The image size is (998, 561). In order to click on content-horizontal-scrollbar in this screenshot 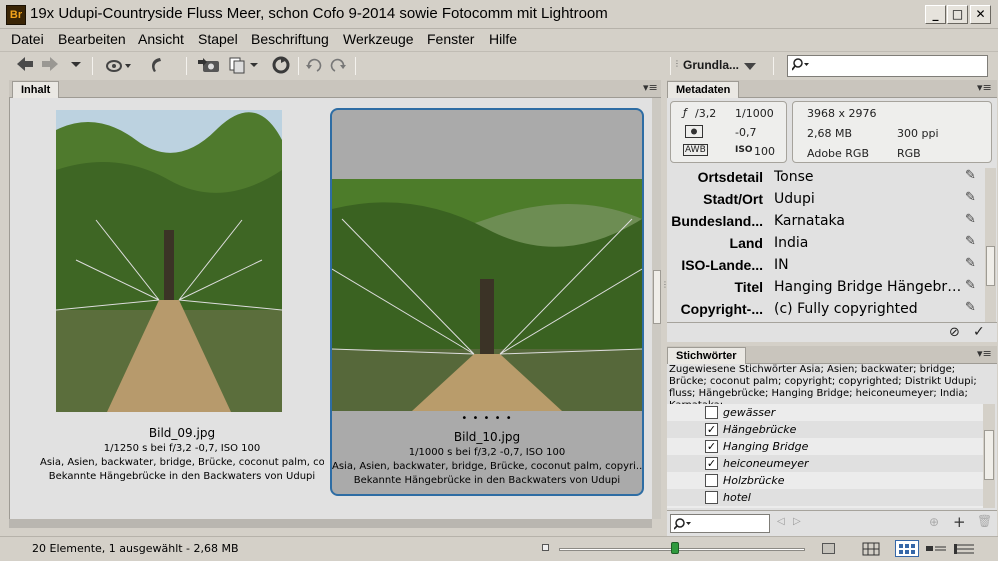, I will do `click(330, 523)`.